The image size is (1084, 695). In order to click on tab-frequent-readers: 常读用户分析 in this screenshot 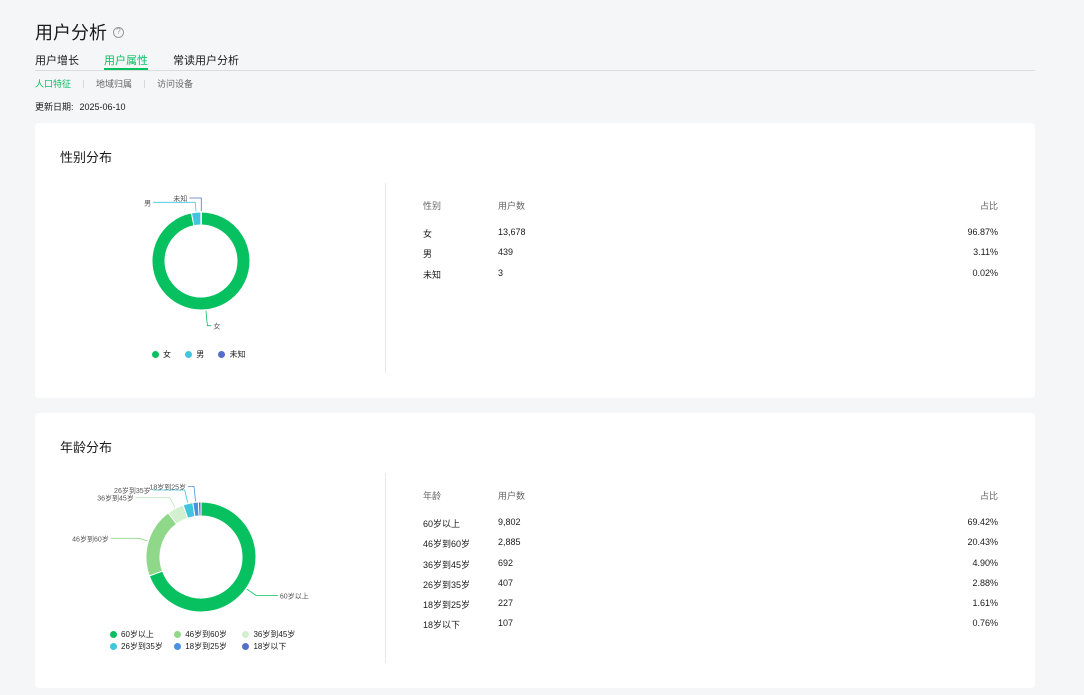, I will do `click(206, 61)`.